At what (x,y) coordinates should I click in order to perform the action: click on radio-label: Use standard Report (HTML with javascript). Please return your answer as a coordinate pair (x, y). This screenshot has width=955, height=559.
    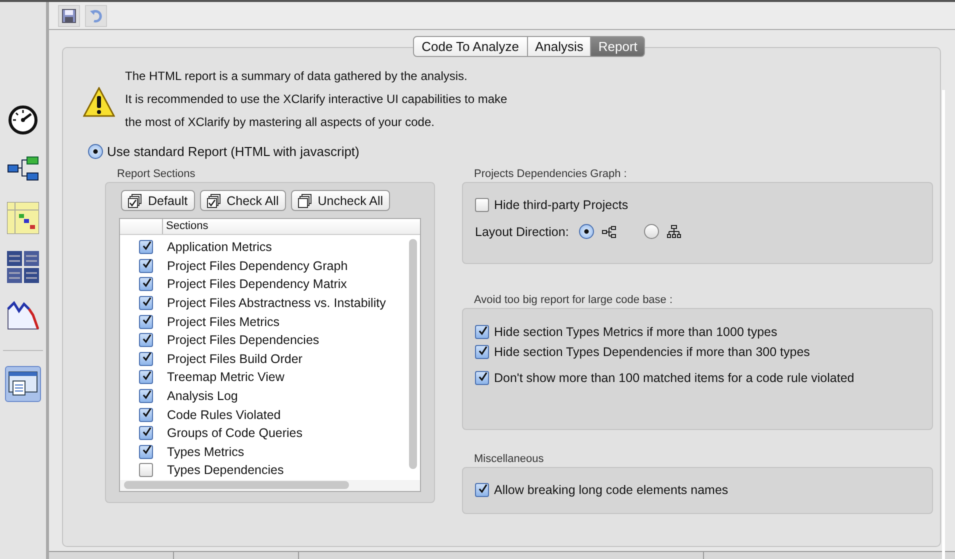
    Looking at the image, I should click on (233, 151).